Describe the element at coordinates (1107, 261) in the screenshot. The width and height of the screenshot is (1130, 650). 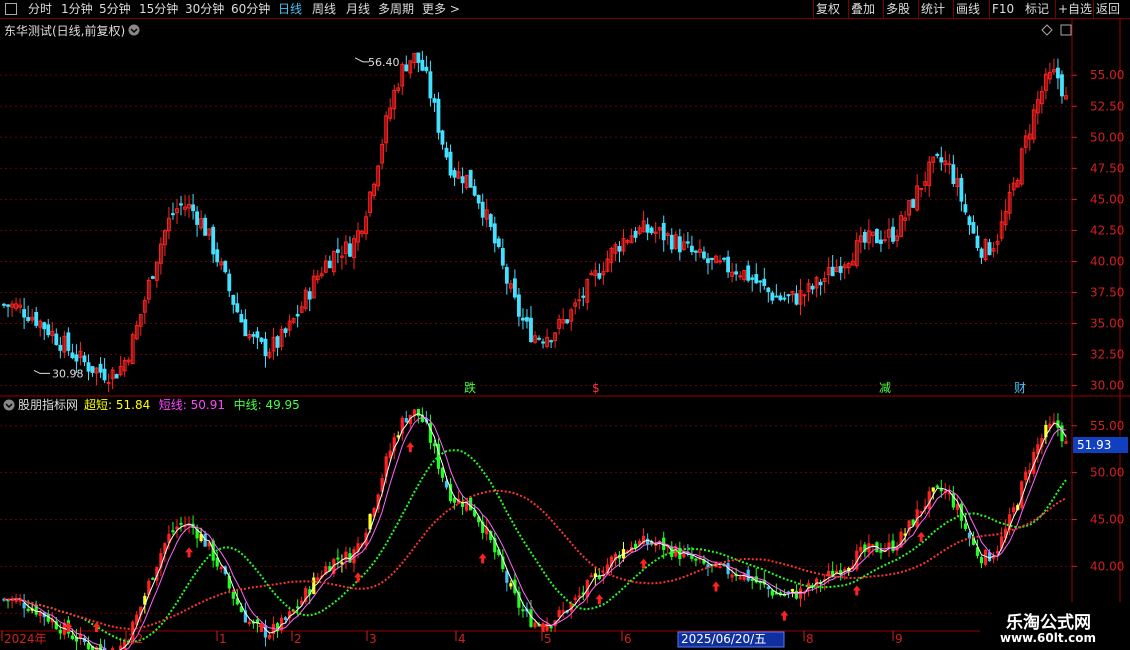
I see `main-y-tick-label: 40.00` at that location.